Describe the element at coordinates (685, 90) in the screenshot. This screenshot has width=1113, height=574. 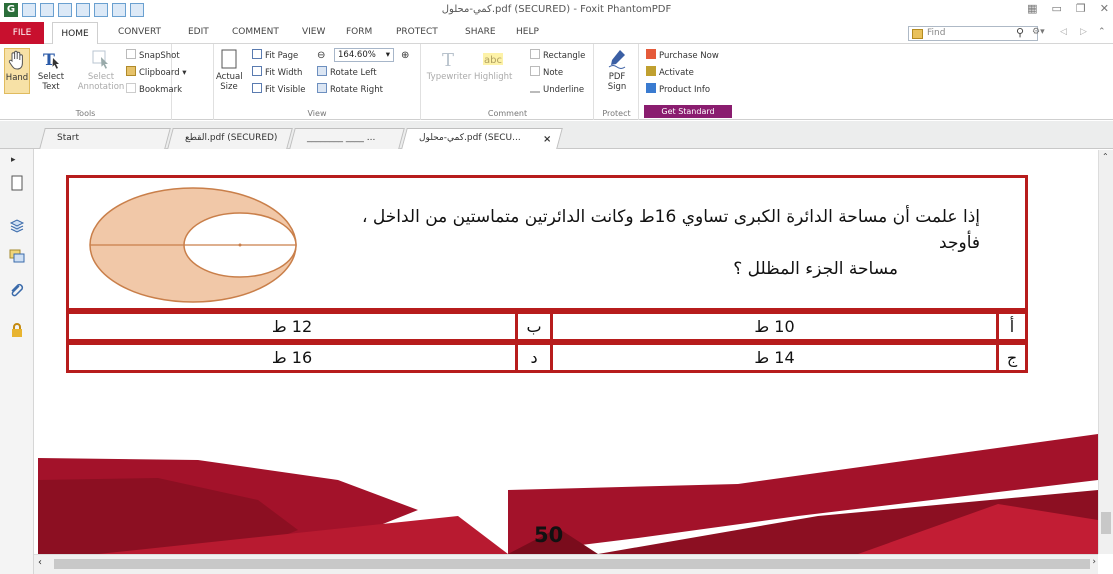
I see `product-info-label: Product Info` at that location.